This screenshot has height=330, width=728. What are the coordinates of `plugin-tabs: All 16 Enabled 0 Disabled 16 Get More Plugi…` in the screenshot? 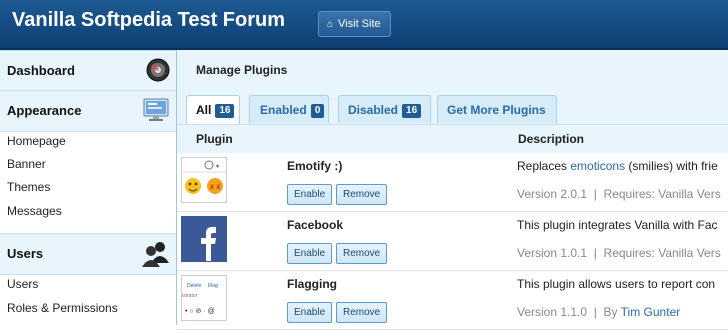 It's located at (452, 108).